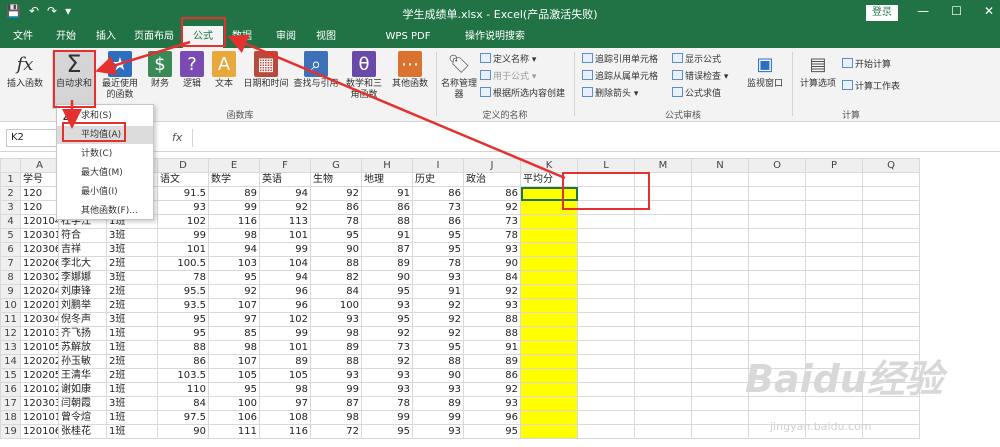 This screenshot has height=447, width=1000. What do you see at coordinates (234, 249) in the screenshot?
I see `cell: 94` at bounding box center [234, 249].